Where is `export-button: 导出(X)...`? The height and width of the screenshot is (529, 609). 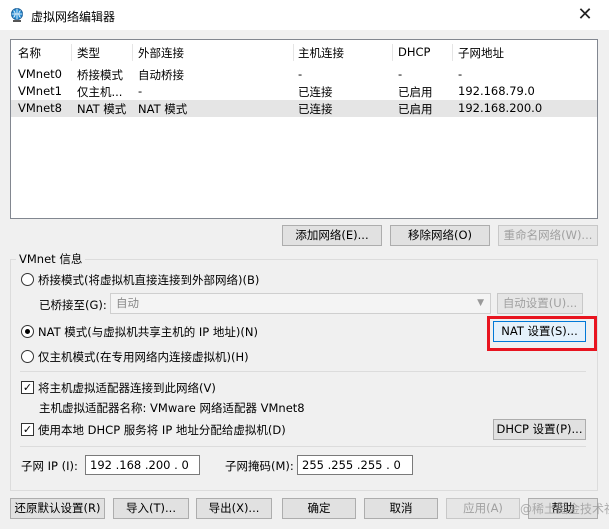 export-button: 导出(X)... is located at coordinates (234, 508).